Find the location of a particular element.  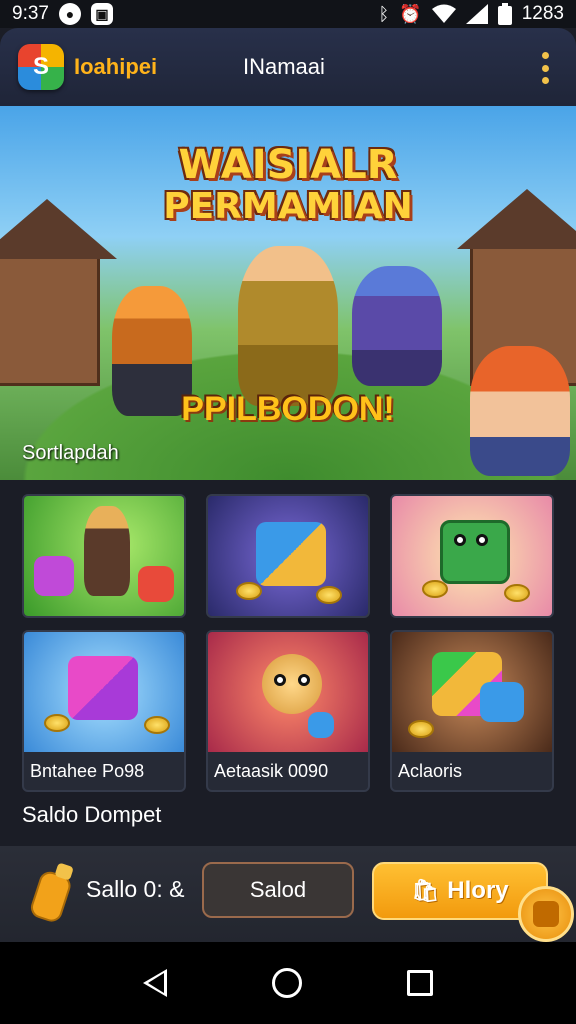

section-title: Saldo Dompet is located at coordinates (92, 814).